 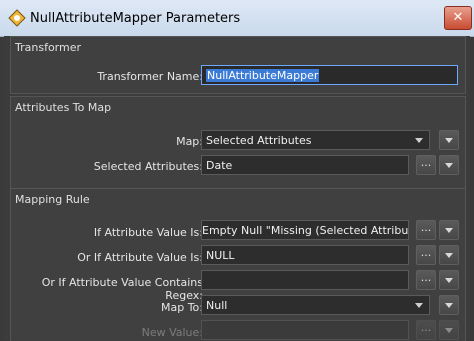 I want to click on or-value-menu-button, so click(x=449, y=255).